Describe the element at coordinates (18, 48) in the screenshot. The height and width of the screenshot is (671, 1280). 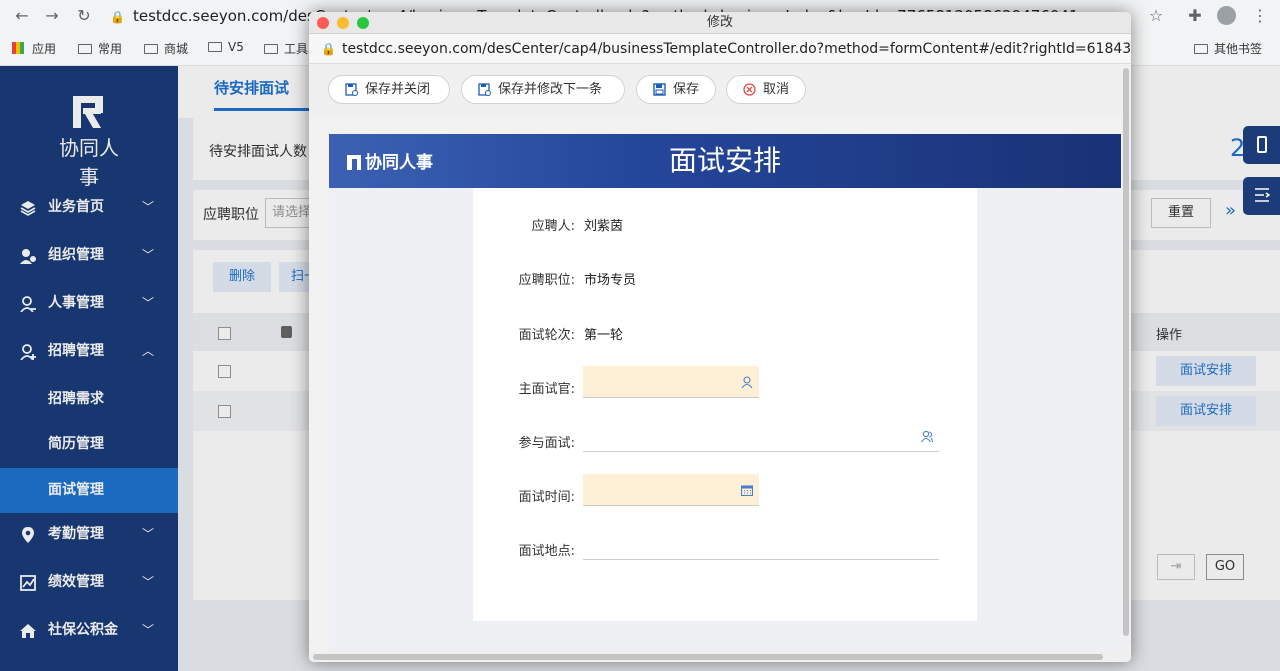
I see `apps-grid-icon` at that location.